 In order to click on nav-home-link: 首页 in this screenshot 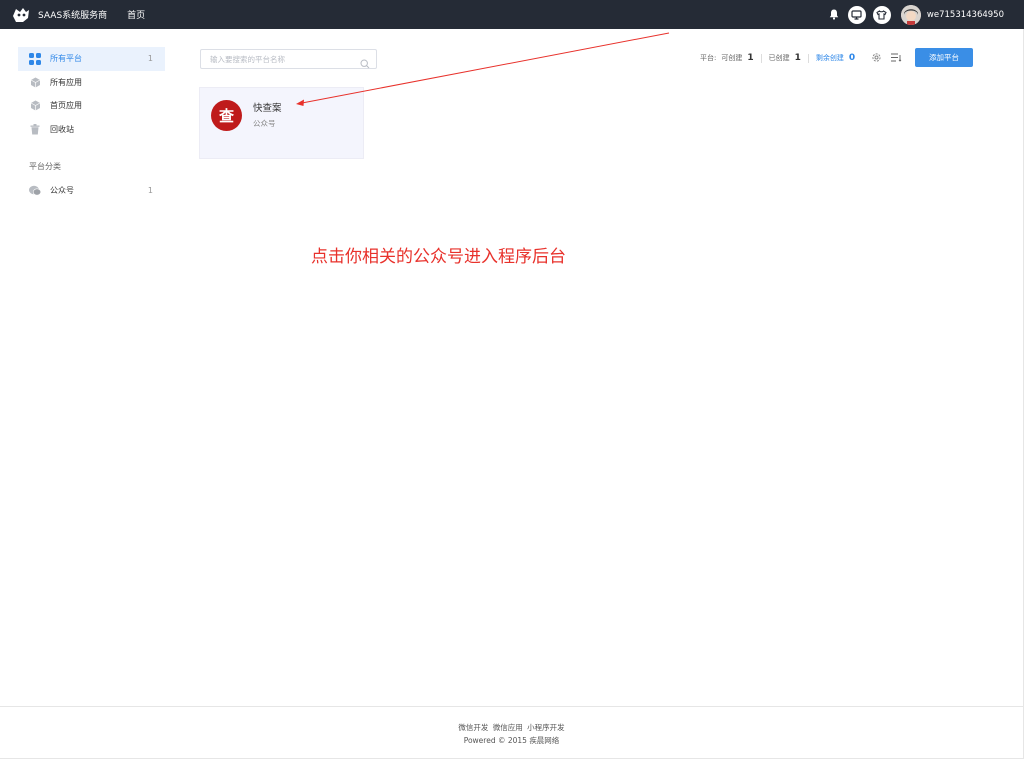, I will do `click(136, 14)`.